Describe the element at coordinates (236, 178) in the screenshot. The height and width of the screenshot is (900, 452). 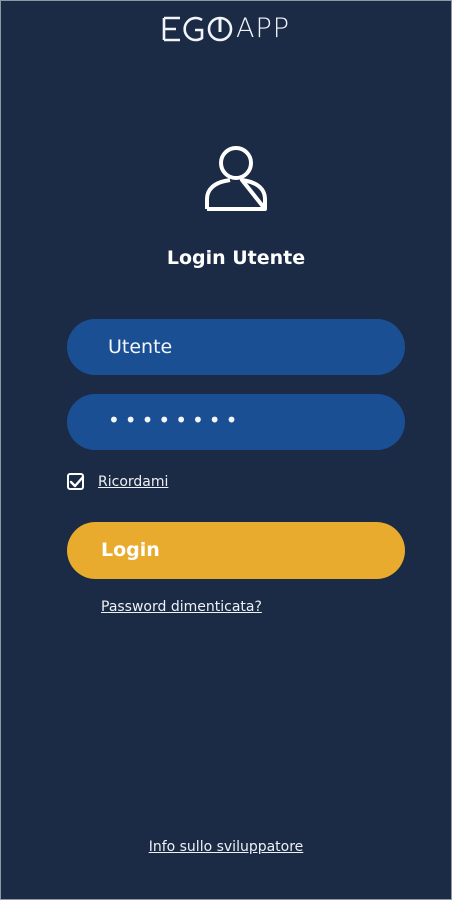
I see `user-icon` at that location.